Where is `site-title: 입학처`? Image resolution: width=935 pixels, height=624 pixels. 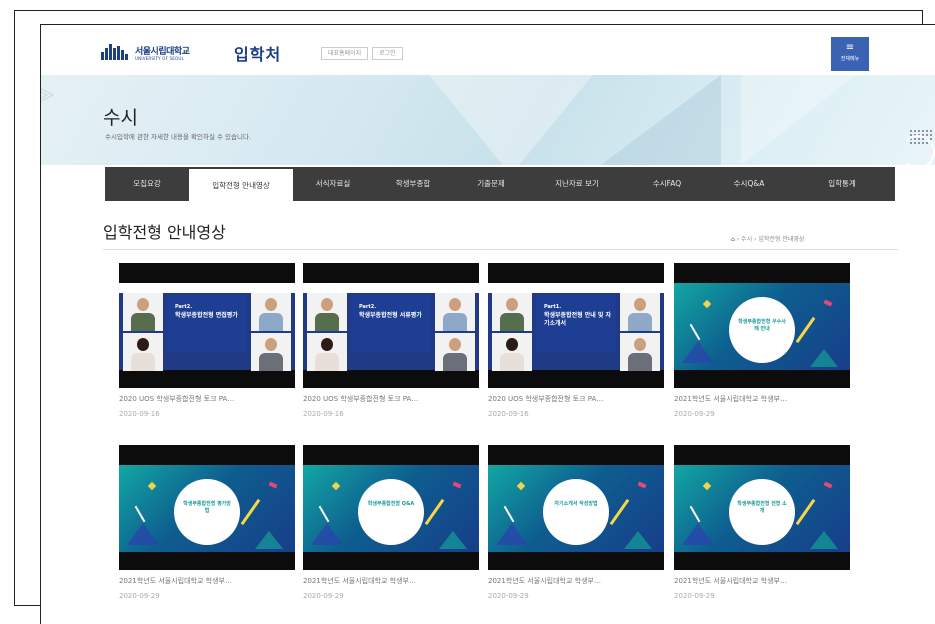 site-title: 입학처 is located at coordinates (257, 53).